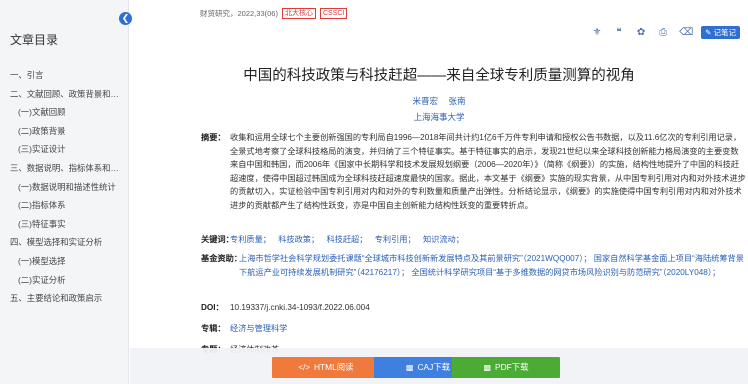 Image resolution: width=748 pixels, height=384 pixels. What do you see at coordinates (64, 261) in the screenshot?
I see `toc-item: (一)模型选择` at bounding box center [64, 261].